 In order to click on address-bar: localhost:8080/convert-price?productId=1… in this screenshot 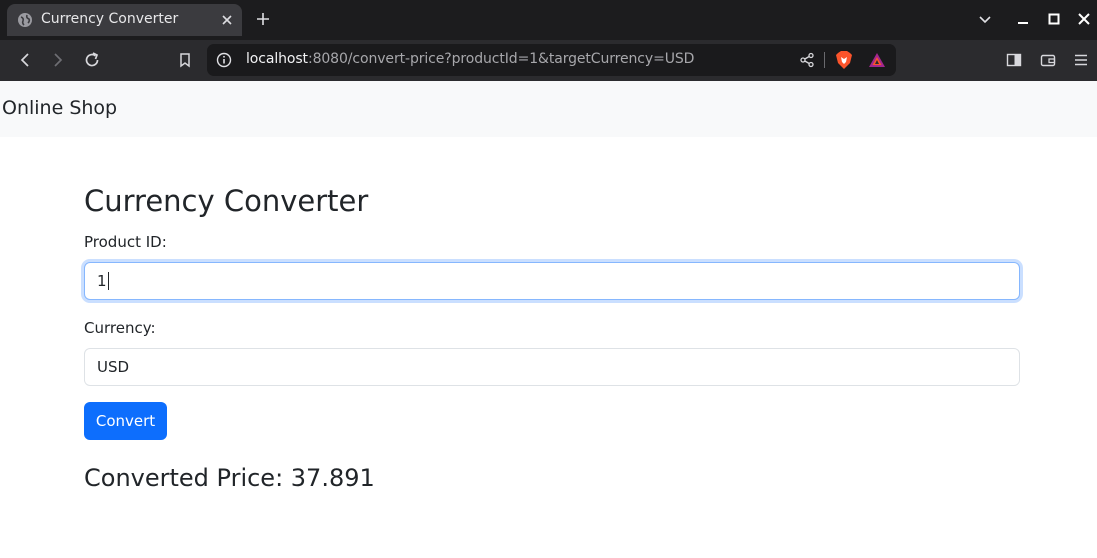, I will do `click(551, 60)`.